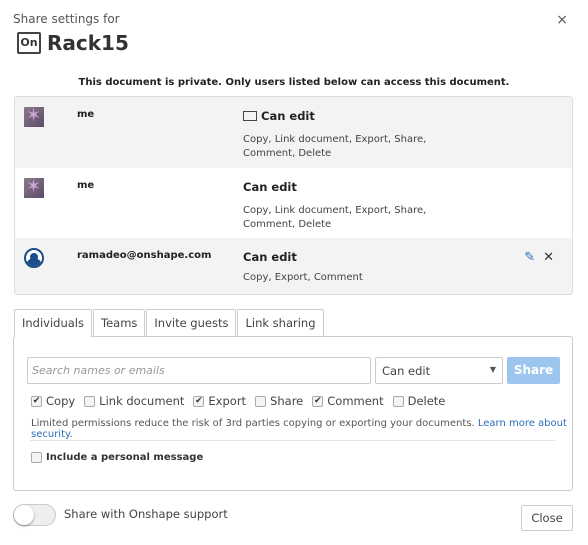  Describe the element at coordinates (303, 277) in the screenshot. I see `permission-list: Copy, Export, Comment` at that location.